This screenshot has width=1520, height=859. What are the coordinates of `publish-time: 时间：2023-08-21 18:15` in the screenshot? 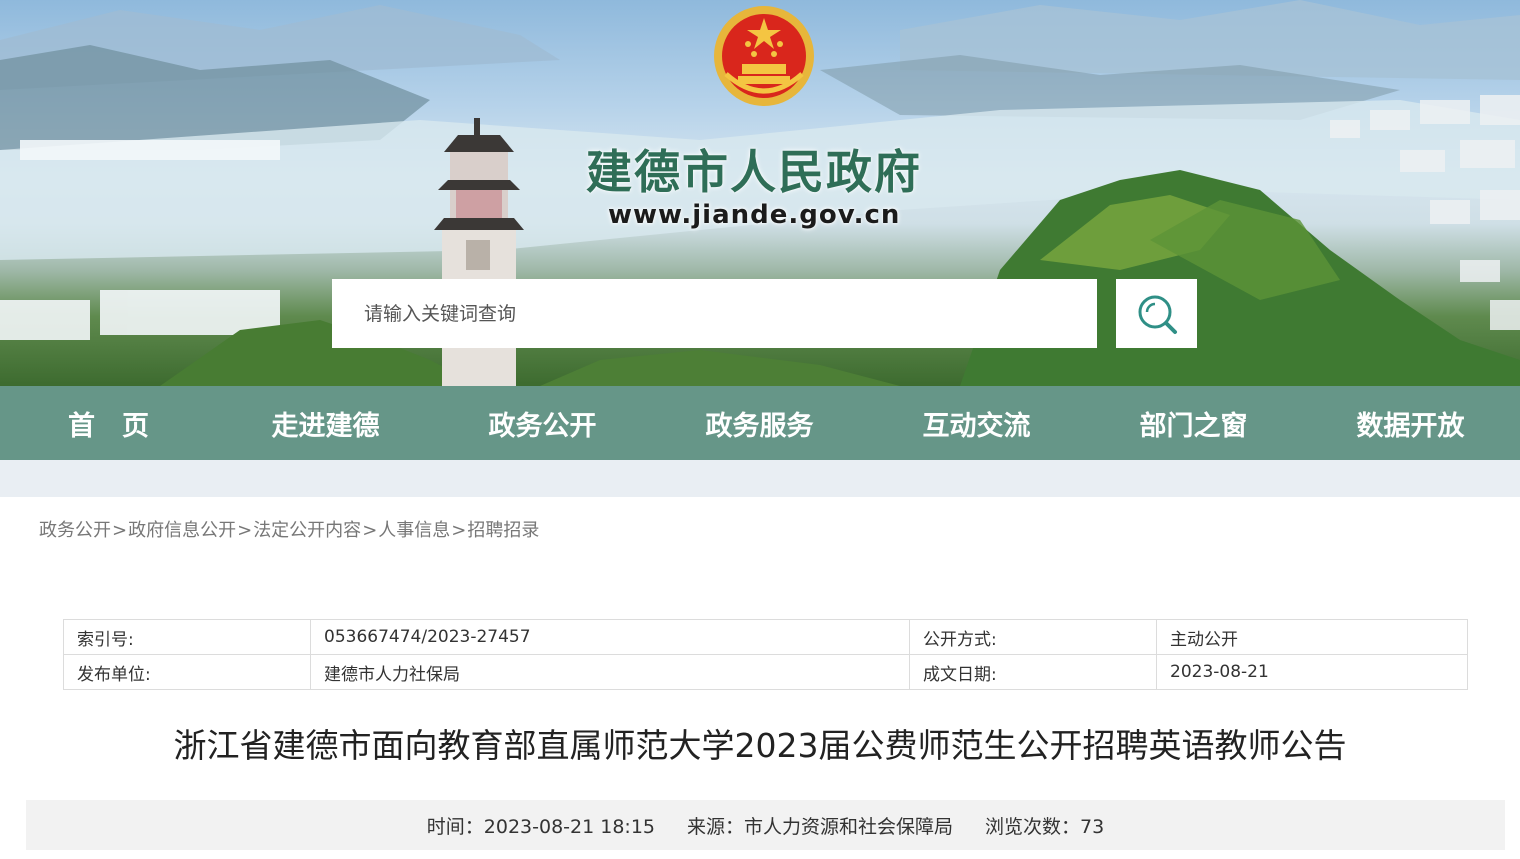 It's located at (541, 825).